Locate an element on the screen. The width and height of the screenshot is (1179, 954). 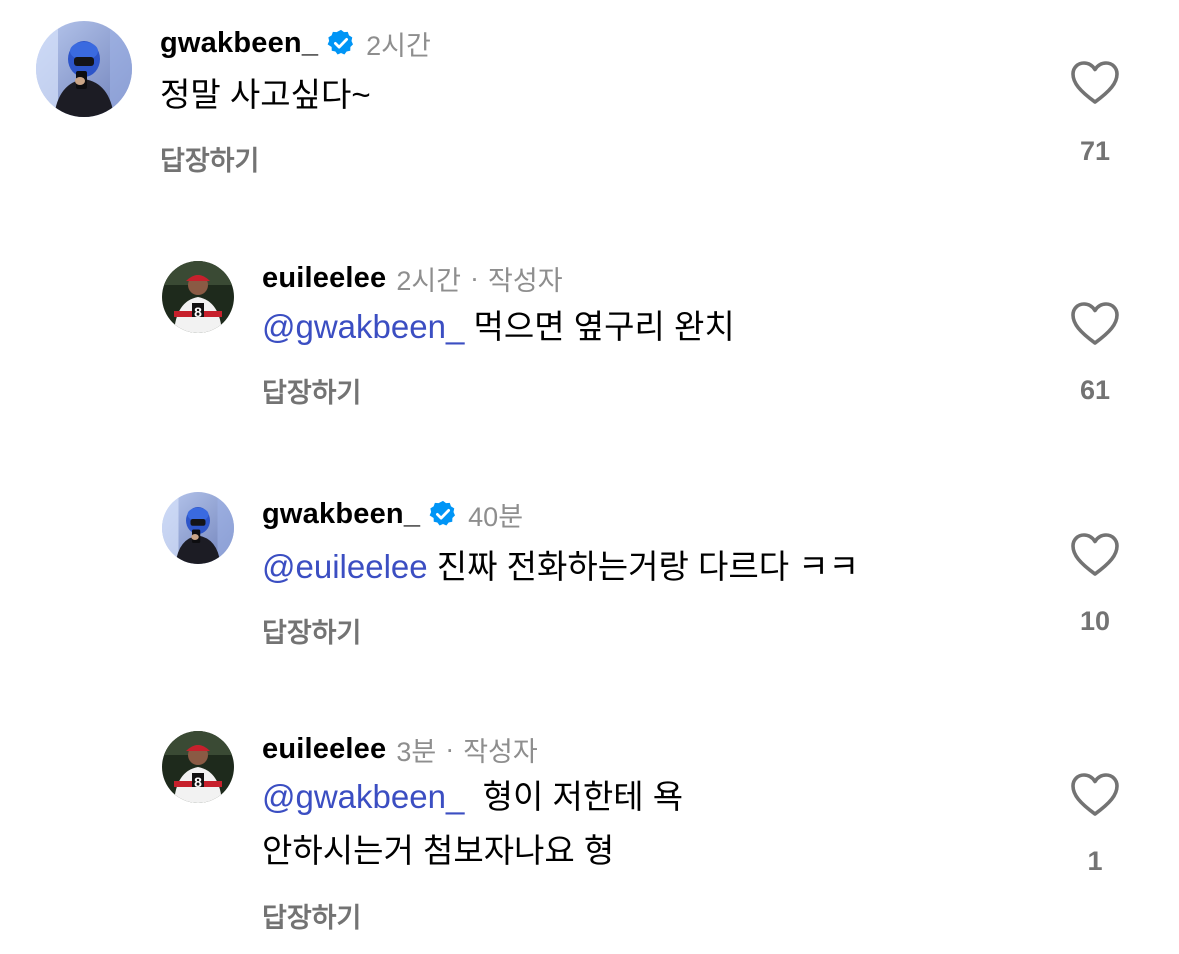
comment-body: 먹으면 옆구리 완치 is located at coordinates (604, 326).